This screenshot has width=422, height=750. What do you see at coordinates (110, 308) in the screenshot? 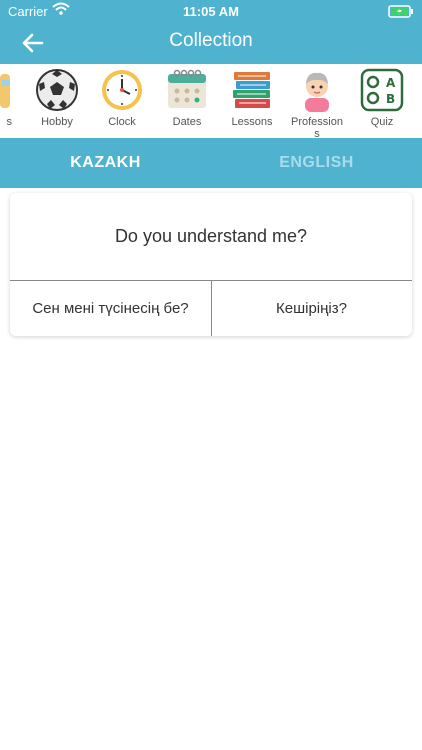
I see `answer-option-1: Сен мені түсінесің бе?` at bounding box center [110, 308].